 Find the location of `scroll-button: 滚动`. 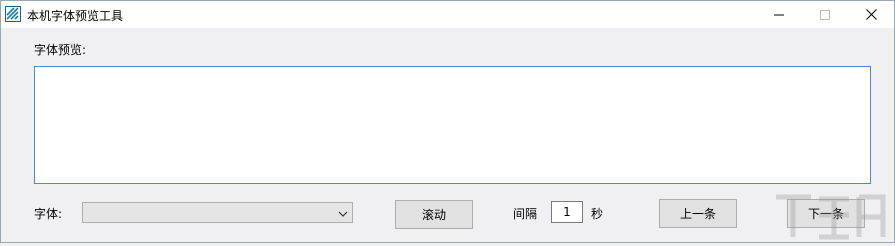

scroll-button: 滚动 is located at coordinates (434, 214).